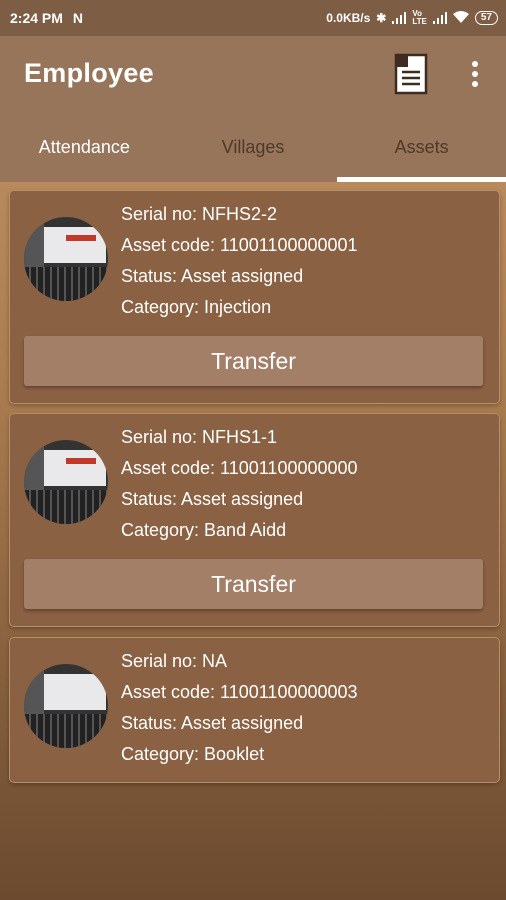 This screenshot has height=900, width=506. Describe the element at coordinates (196, 307) in the screenshot. I see `asset-category: Category: Injection` at that location.